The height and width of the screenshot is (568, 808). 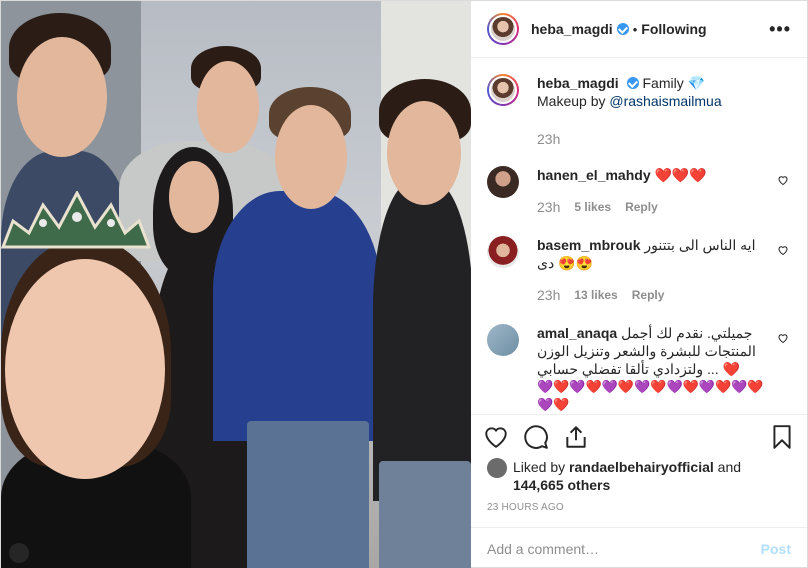 What do you see at coordinates (624, 548) in the screenshot?
I see `comment-input` at bounding box center [624, 548].